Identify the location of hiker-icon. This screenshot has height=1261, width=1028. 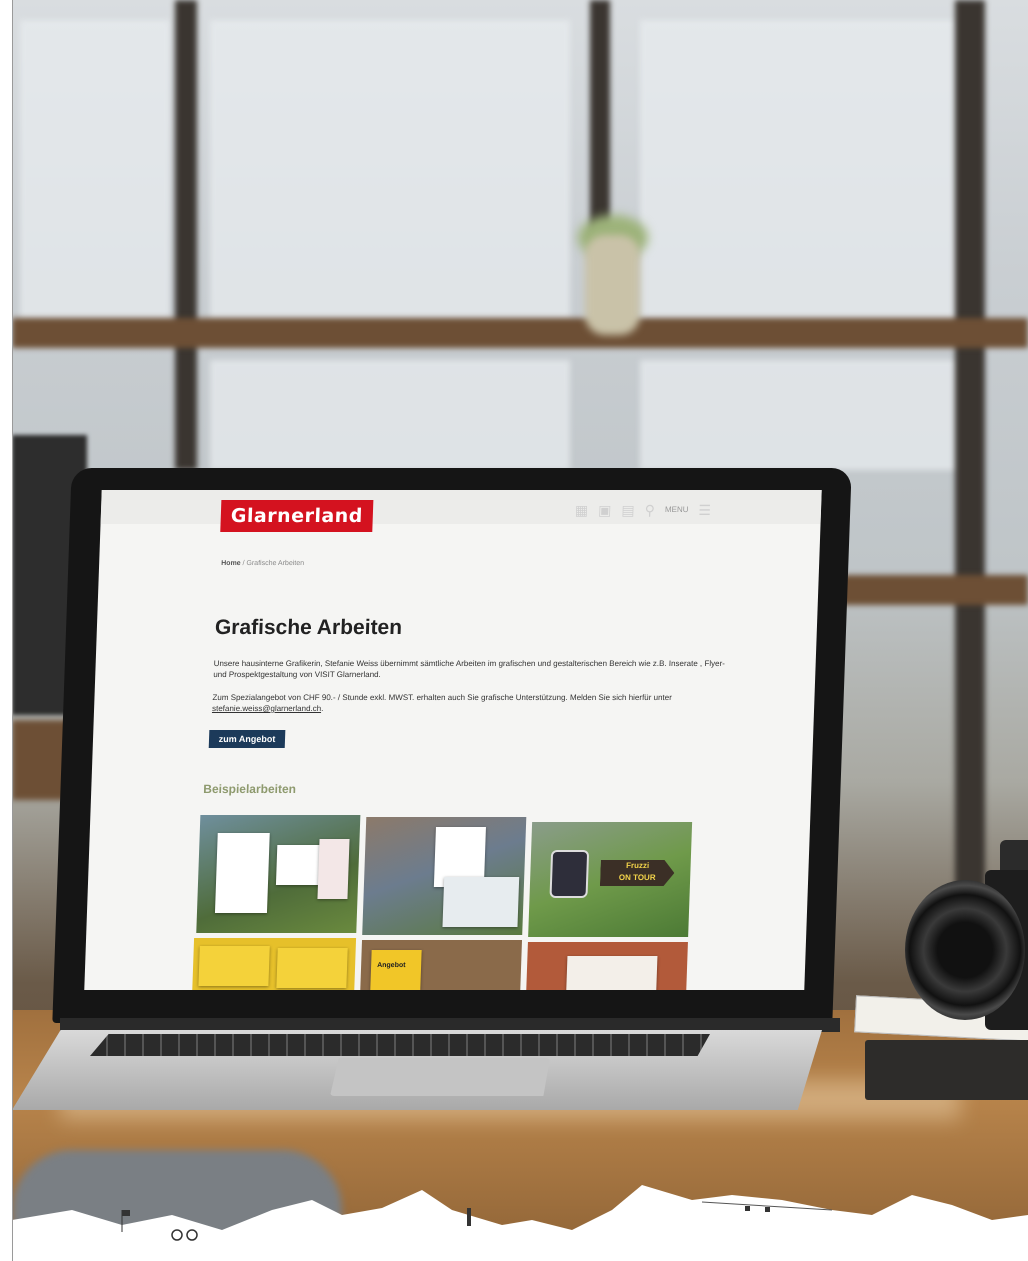
(469, 1217).